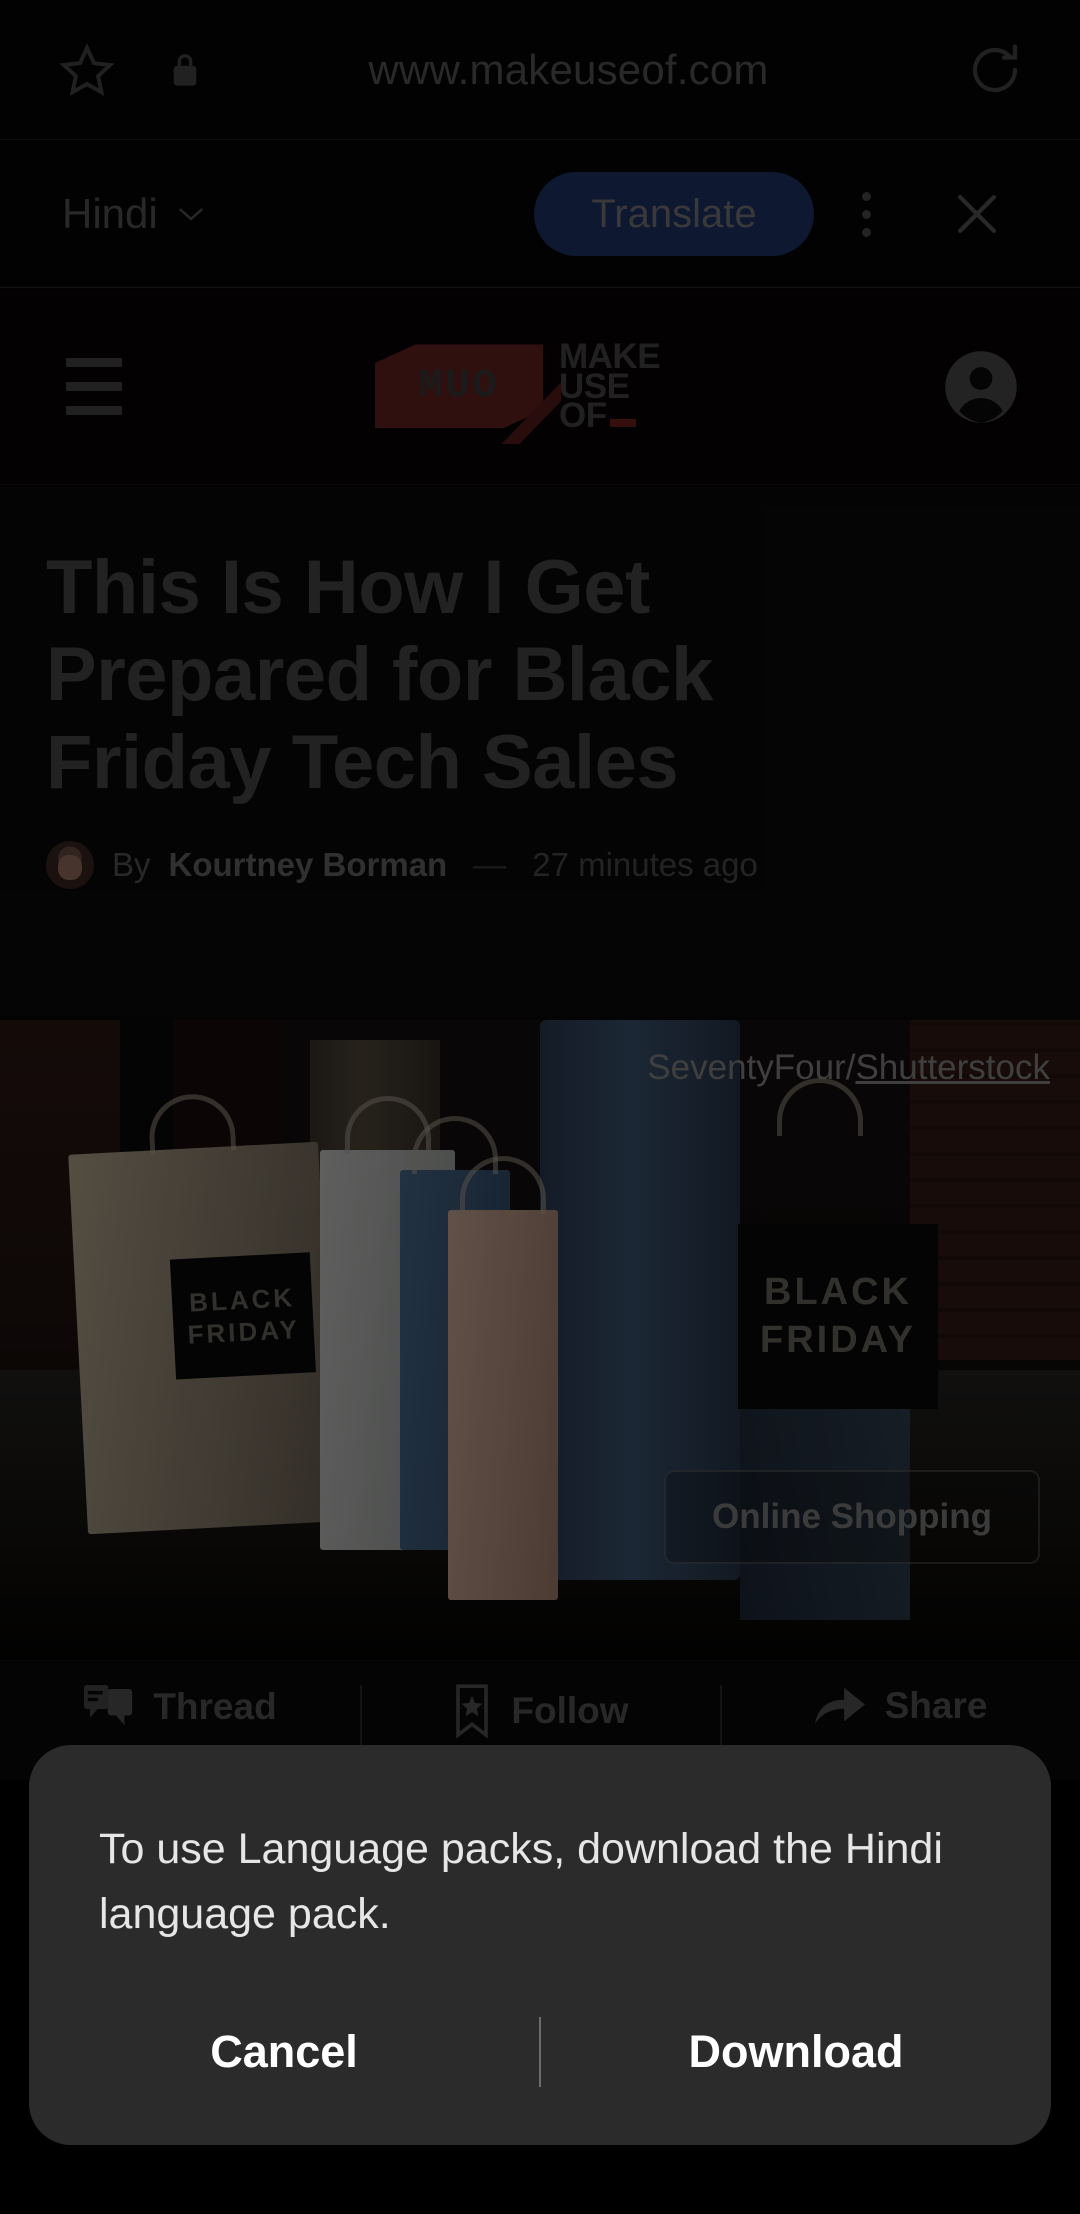 The width and height of the screenshot is (1080, 2214). I want to click on dialog-actions: Cancel Download, so click(540, 2052).